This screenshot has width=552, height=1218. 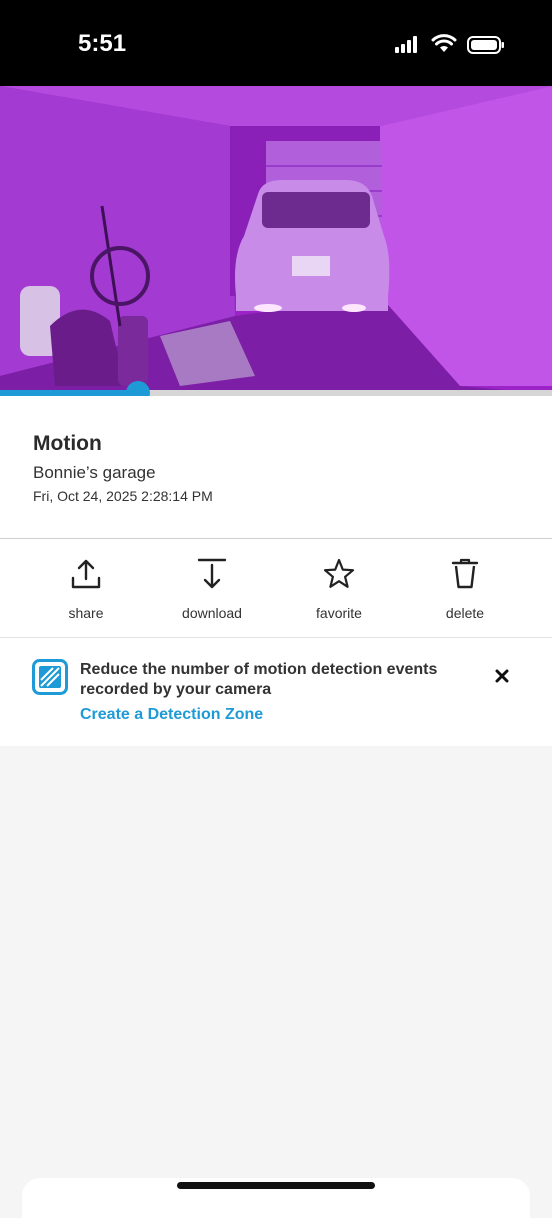 What do you see at coordinates (102, 43) in the screenshot?
I see `status-time: 5:51` at bounding box center [102, 43].